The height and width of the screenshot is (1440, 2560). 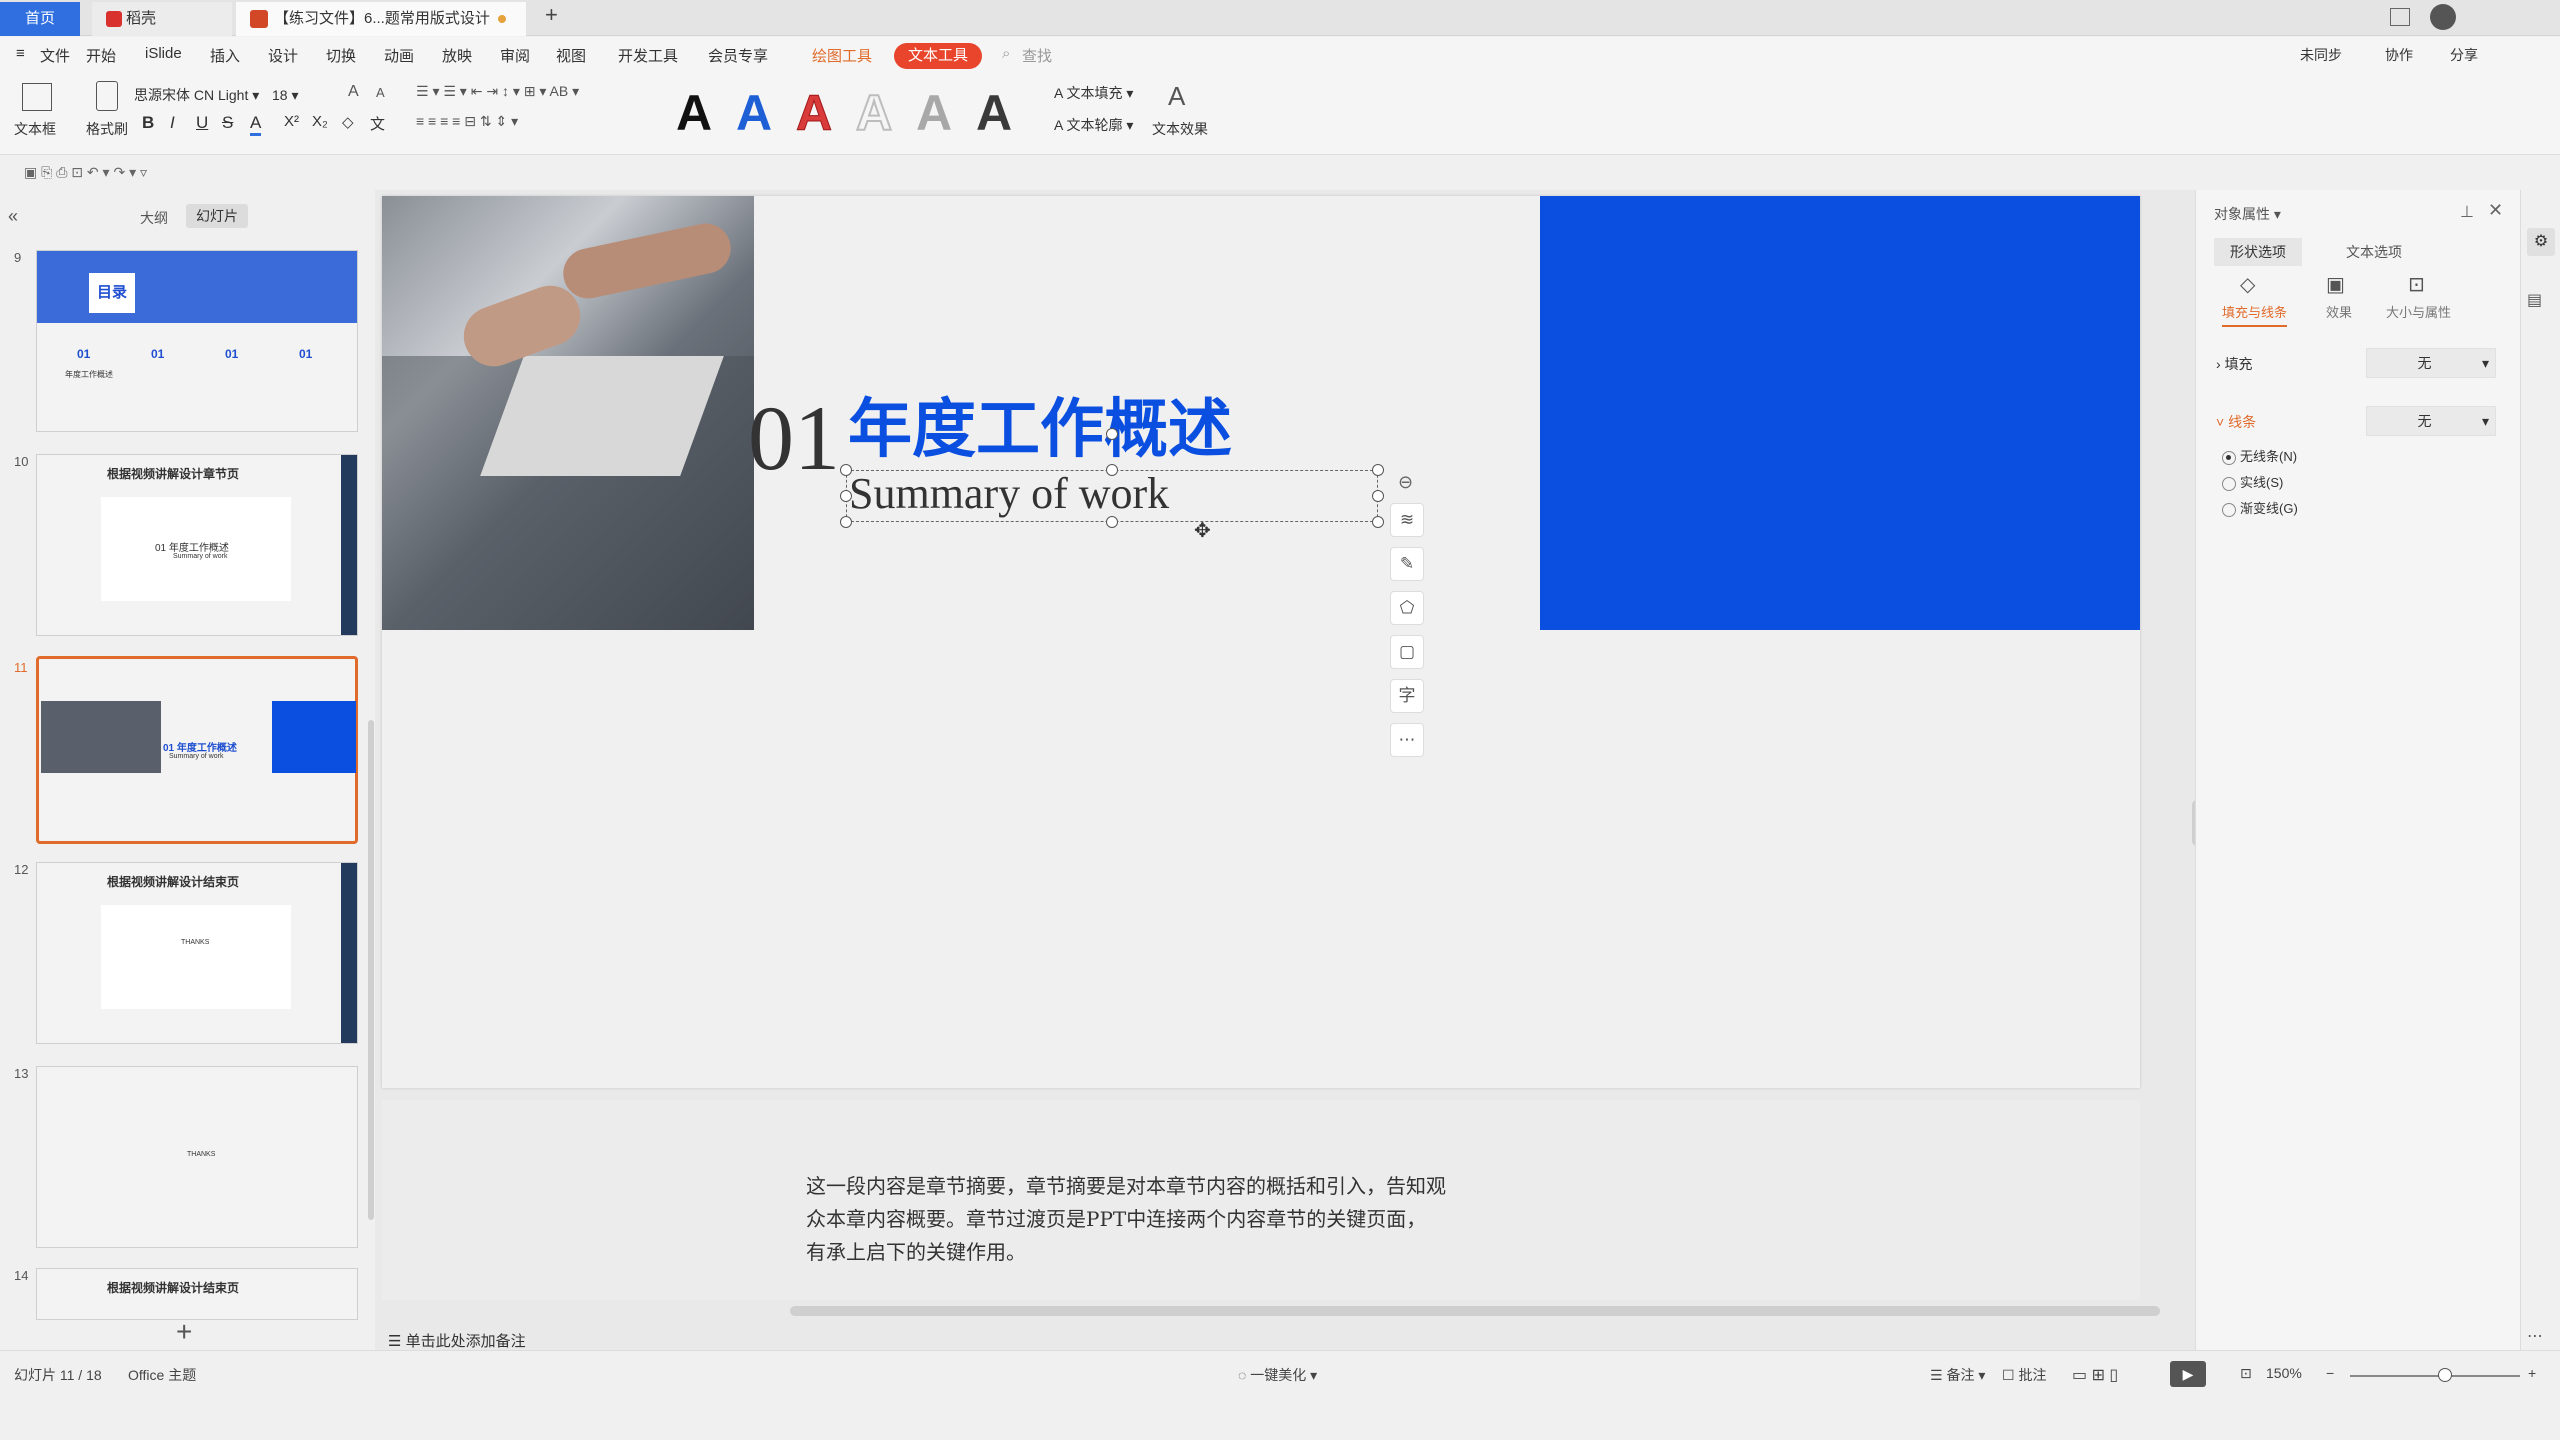 I want to click on play-slideshow-button: ▶, so click(x=2188, y=1374).